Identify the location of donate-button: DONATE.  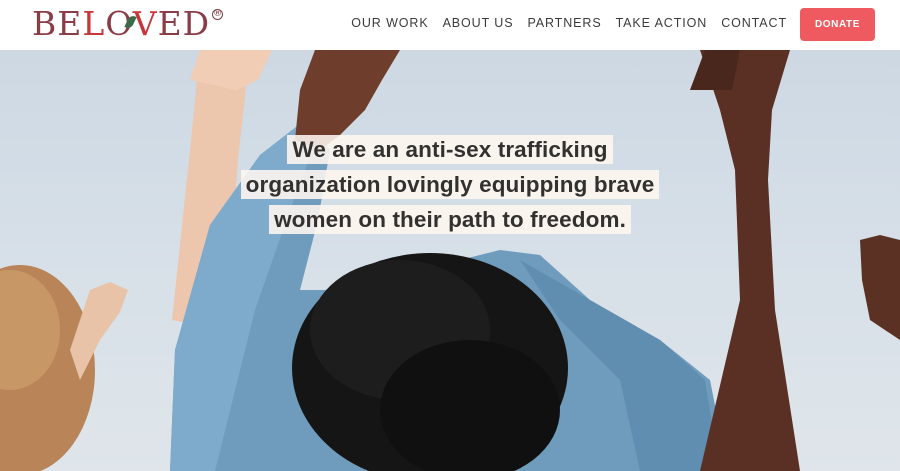
(837, 24).